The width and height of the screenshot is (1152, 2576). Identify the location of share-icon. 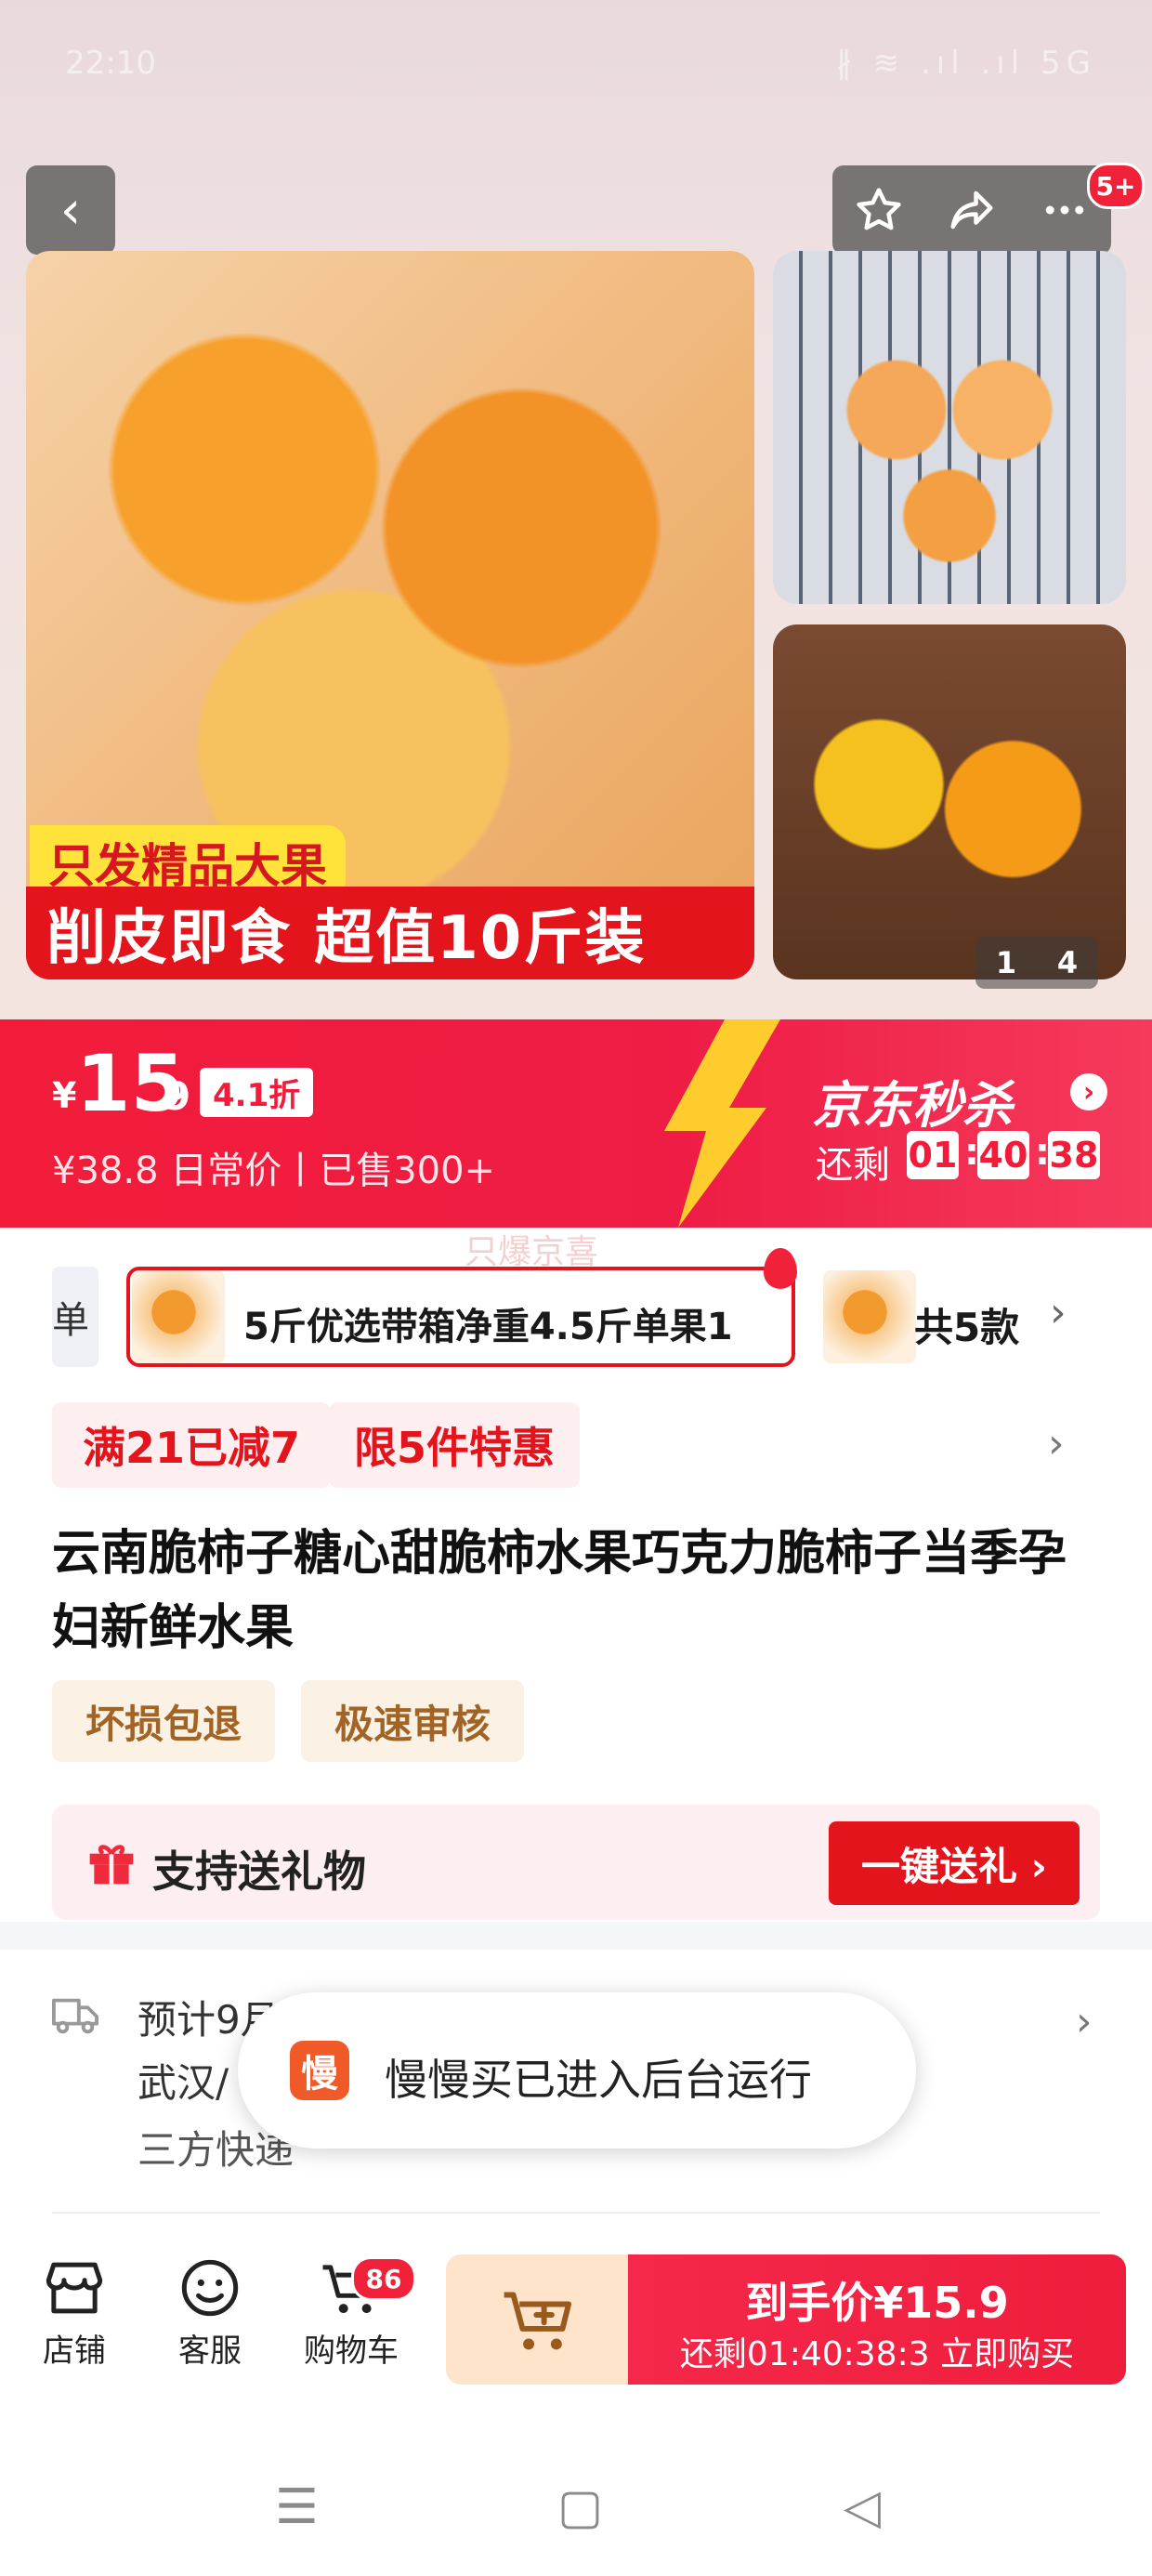
(971, 210).